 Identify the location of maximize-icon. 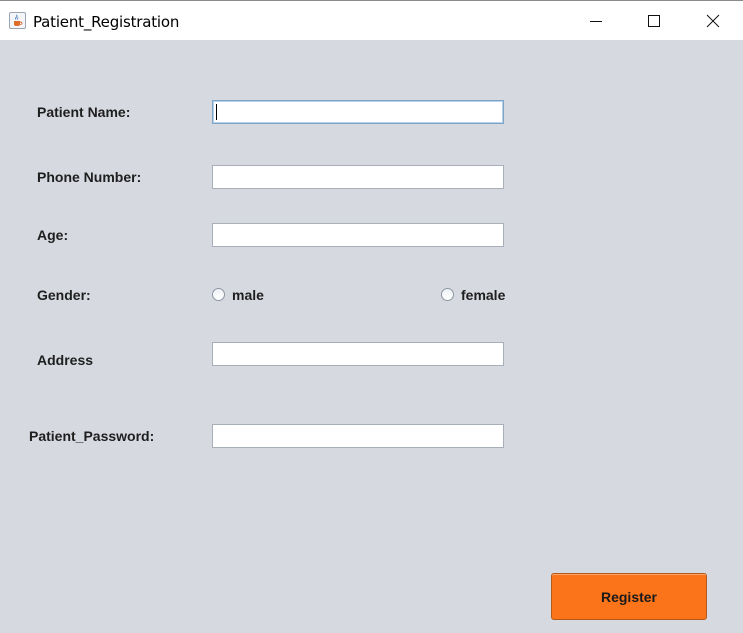
(654, 21).